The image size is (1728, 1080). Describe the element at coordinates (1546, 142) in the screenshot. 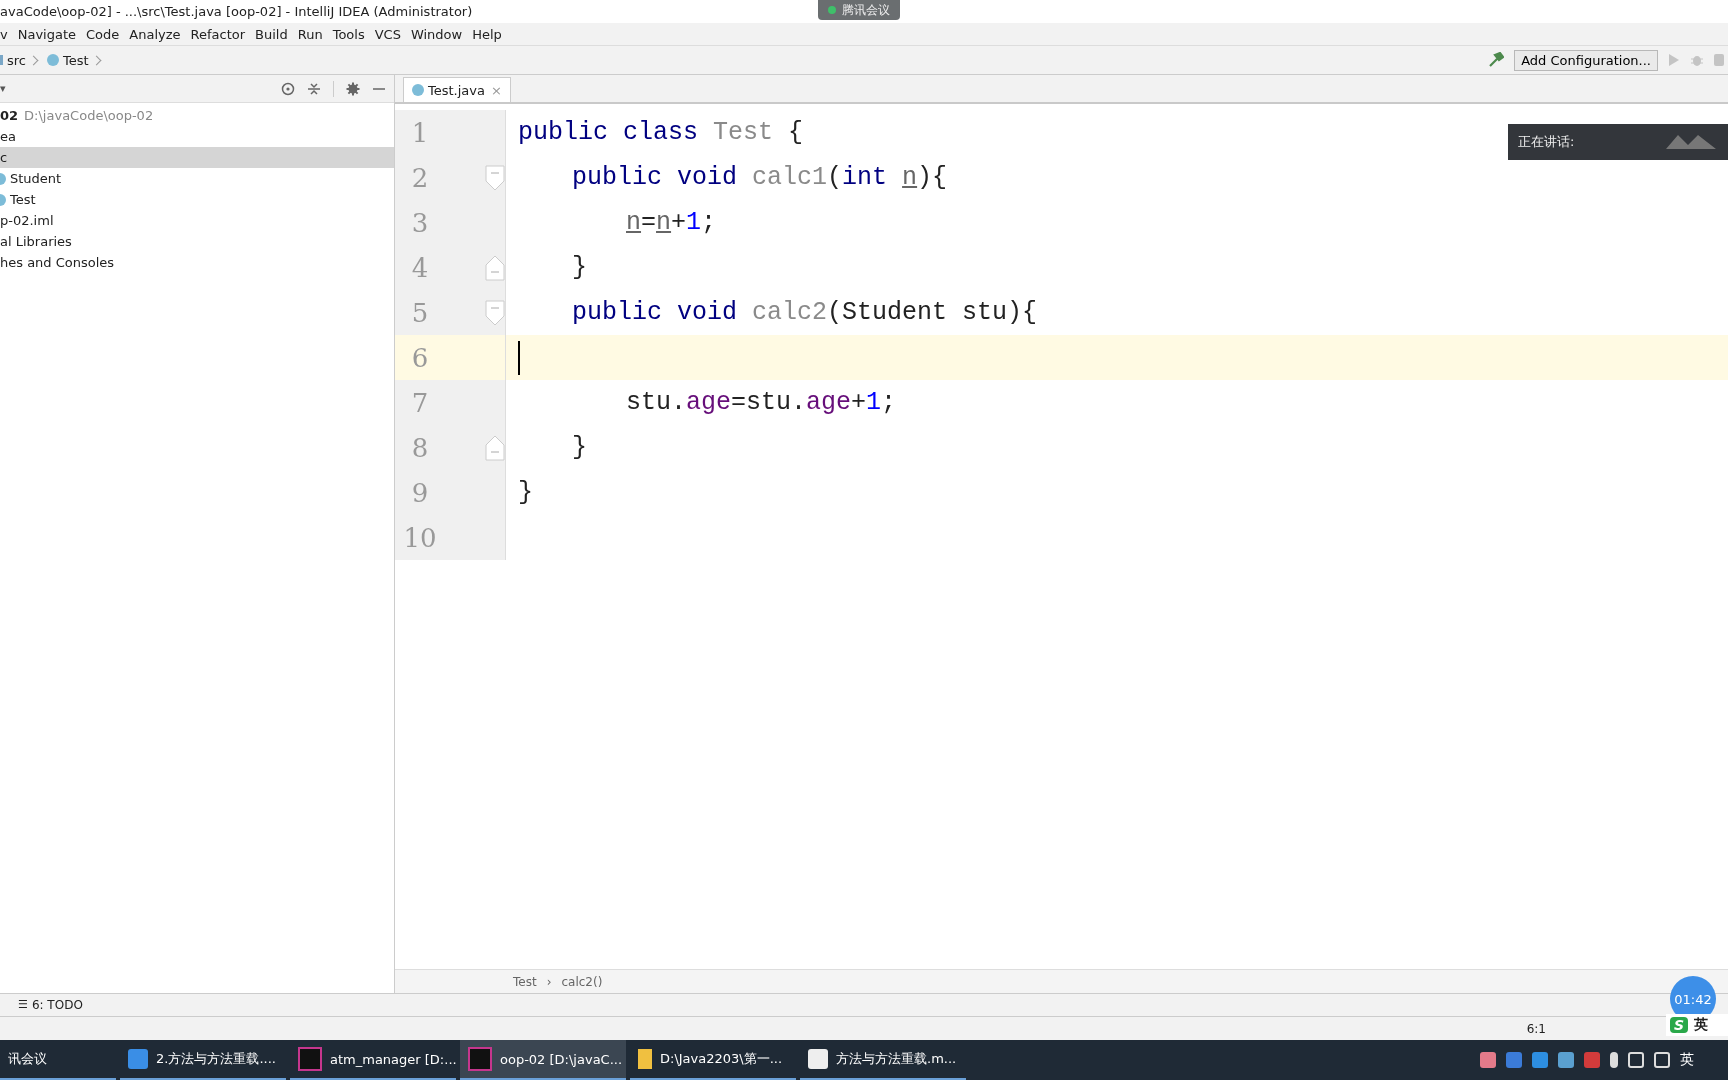

I see `speaking-label: 正在讲话:` at that location.